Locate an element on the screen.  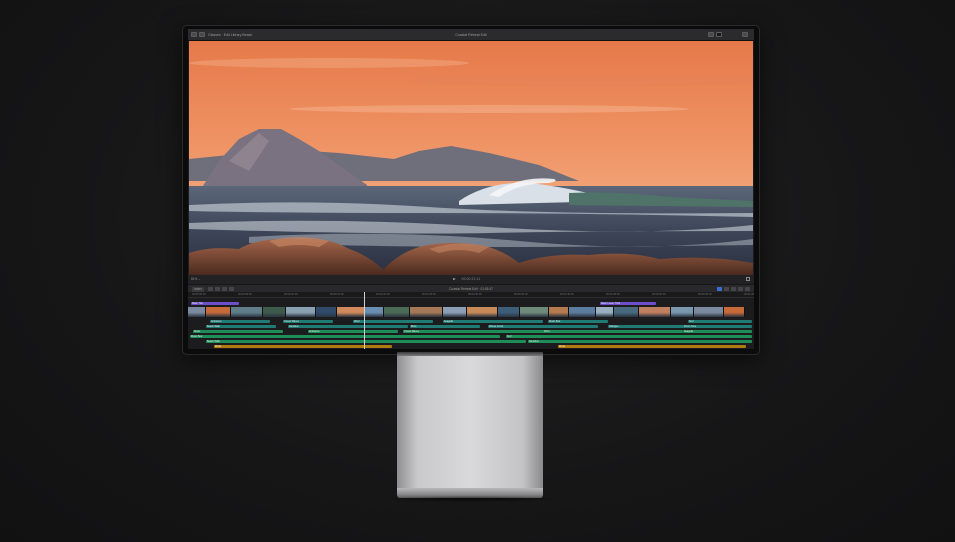
insert-clip-icon is located at coordinates (231, 289).